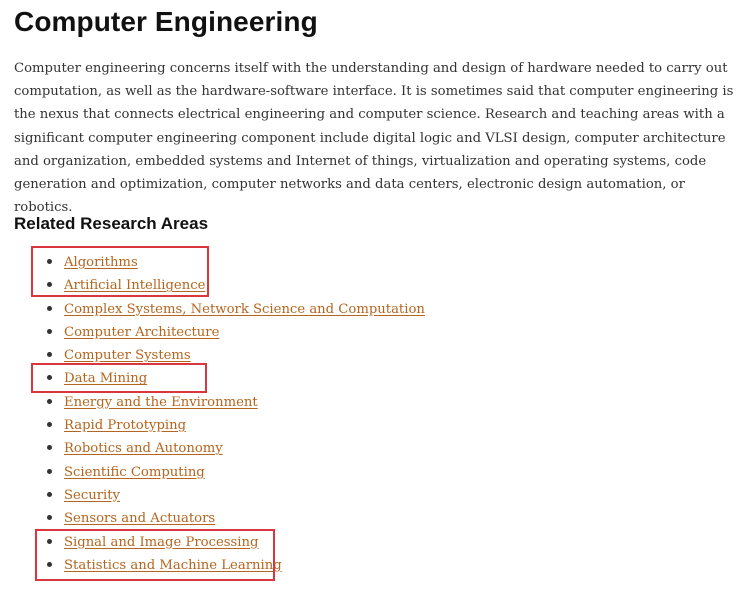  What do you see at coordinates (212, 355) in the screenshot?
I see `list-item: Computer Systems` at bounding box center [212, 355].